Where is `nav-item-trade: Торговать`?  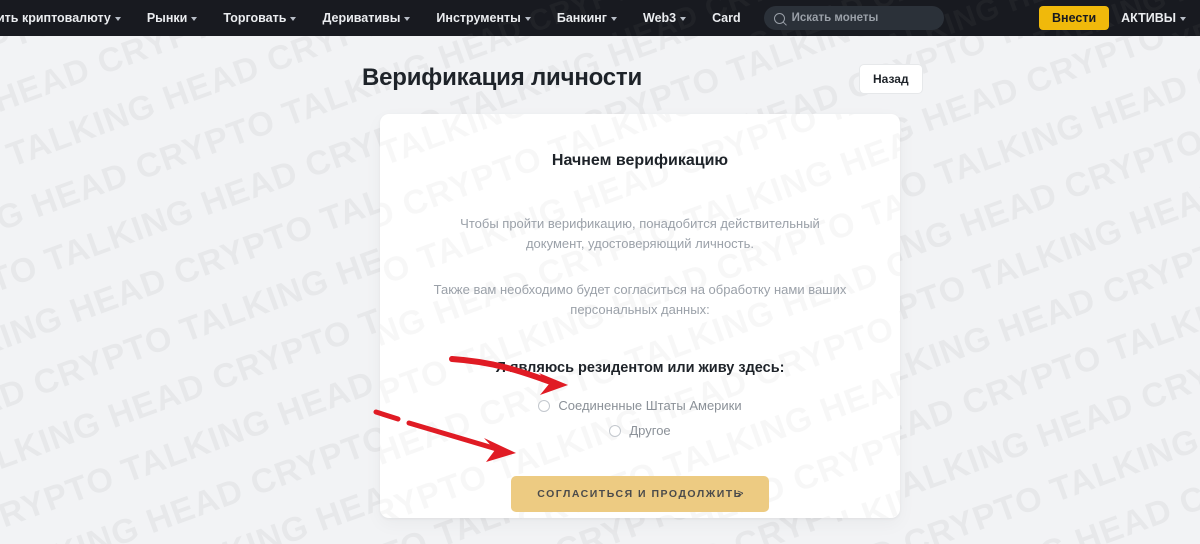
nav-item-trade: Торговать is located at coordinates (259, 18).